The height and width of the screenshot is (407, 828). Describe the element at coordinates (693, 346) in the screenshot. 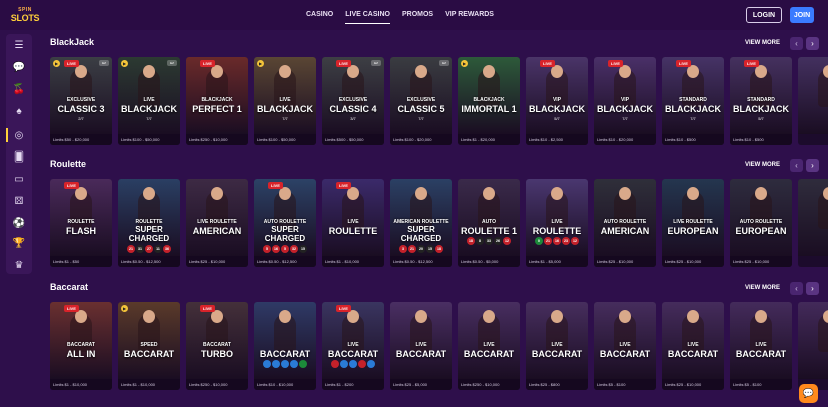

I see `game-card: LIVE BACCARAT Limits $25 - $10,000` at that location.